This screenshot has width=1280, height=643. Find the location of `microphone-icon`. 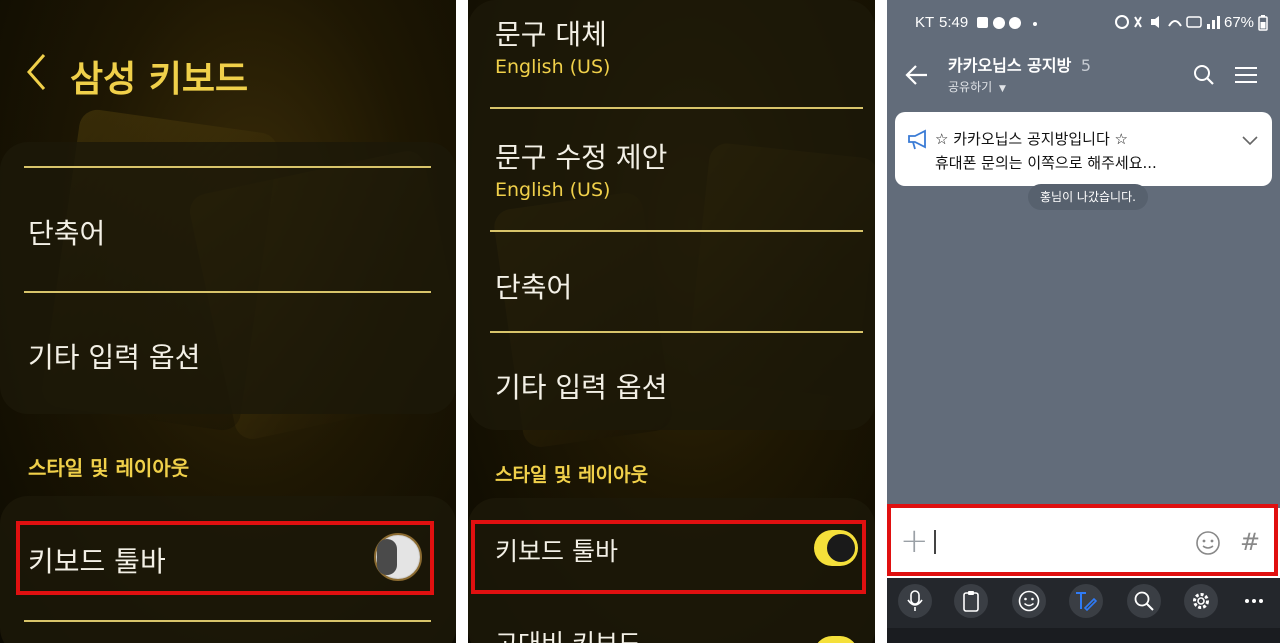

microphone-icon is located at coordinates (915, 600).